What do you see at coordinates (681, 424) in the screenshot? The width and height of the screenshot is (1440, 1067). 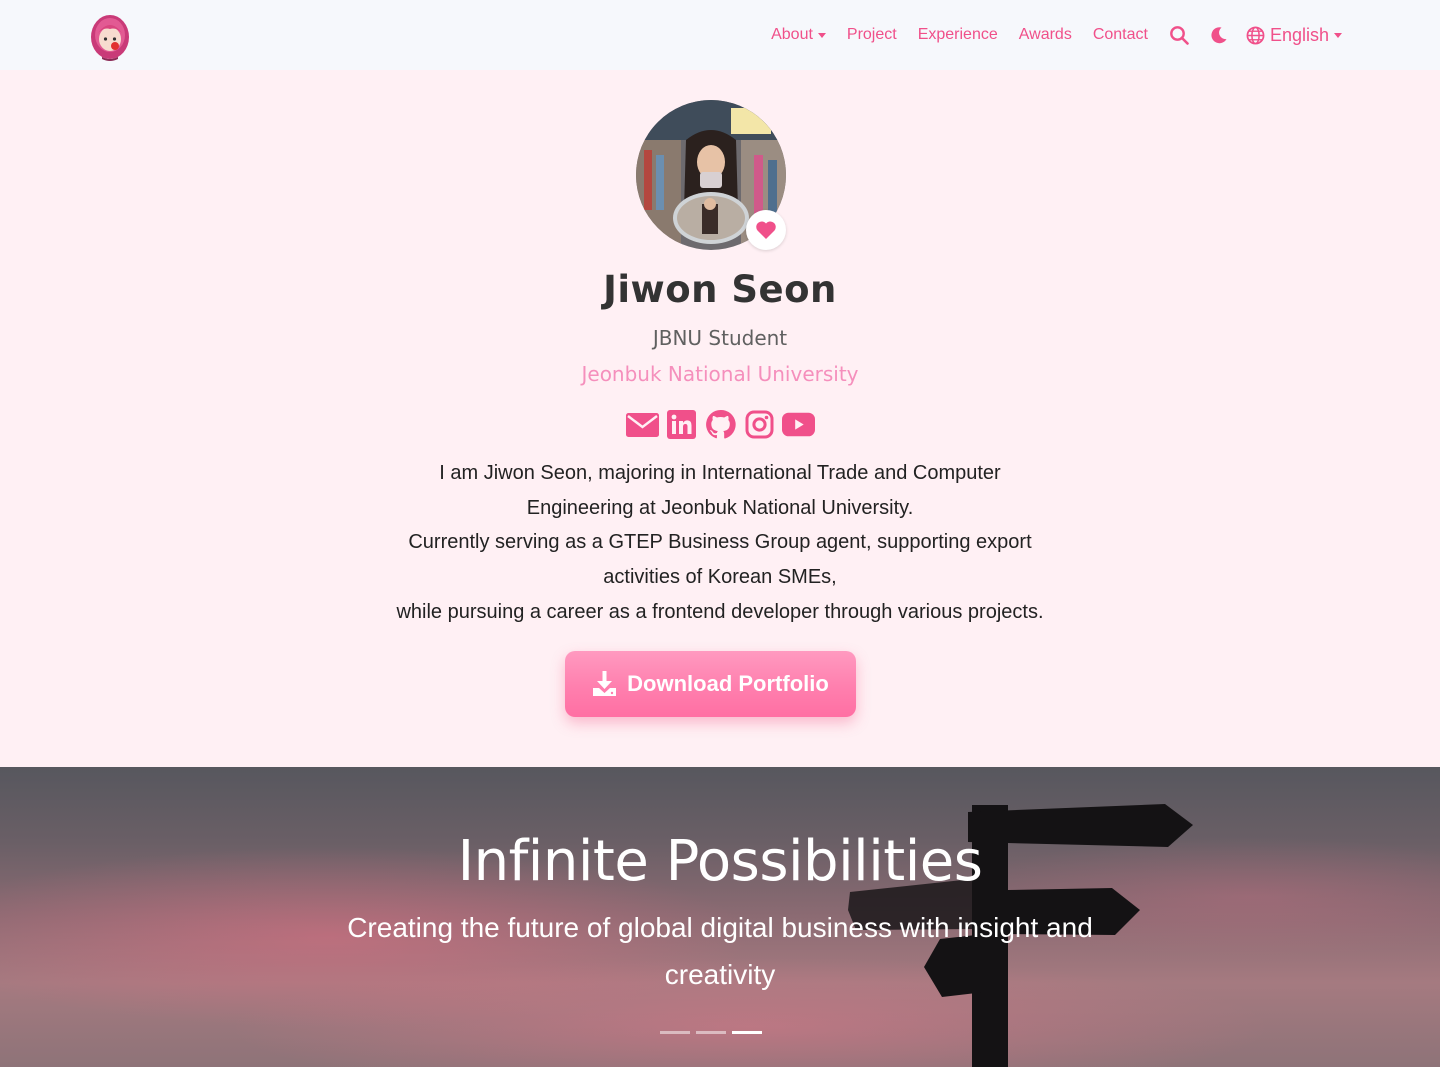 I see `linkedin-icon` at bounding box center [681, 424].